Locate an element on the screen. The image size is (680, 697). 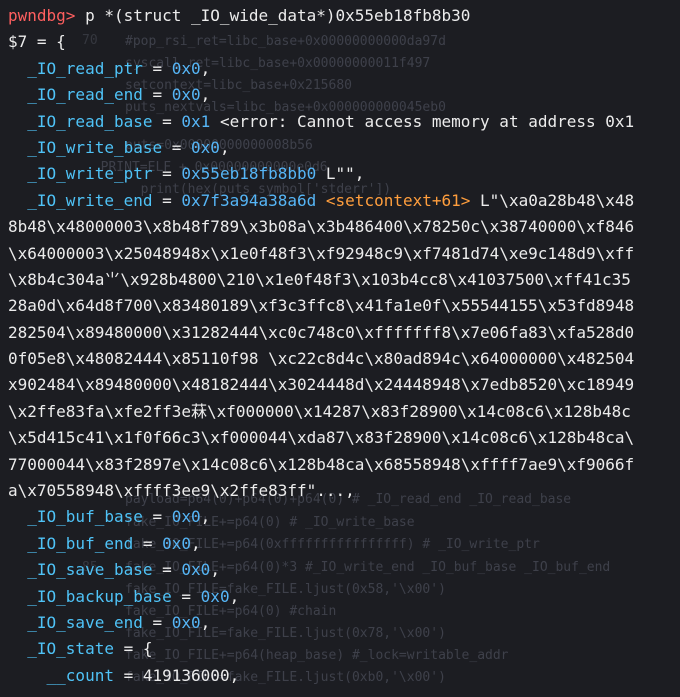
symbol-annotation: <setcontext+61> is located at coordinates (398, 200).